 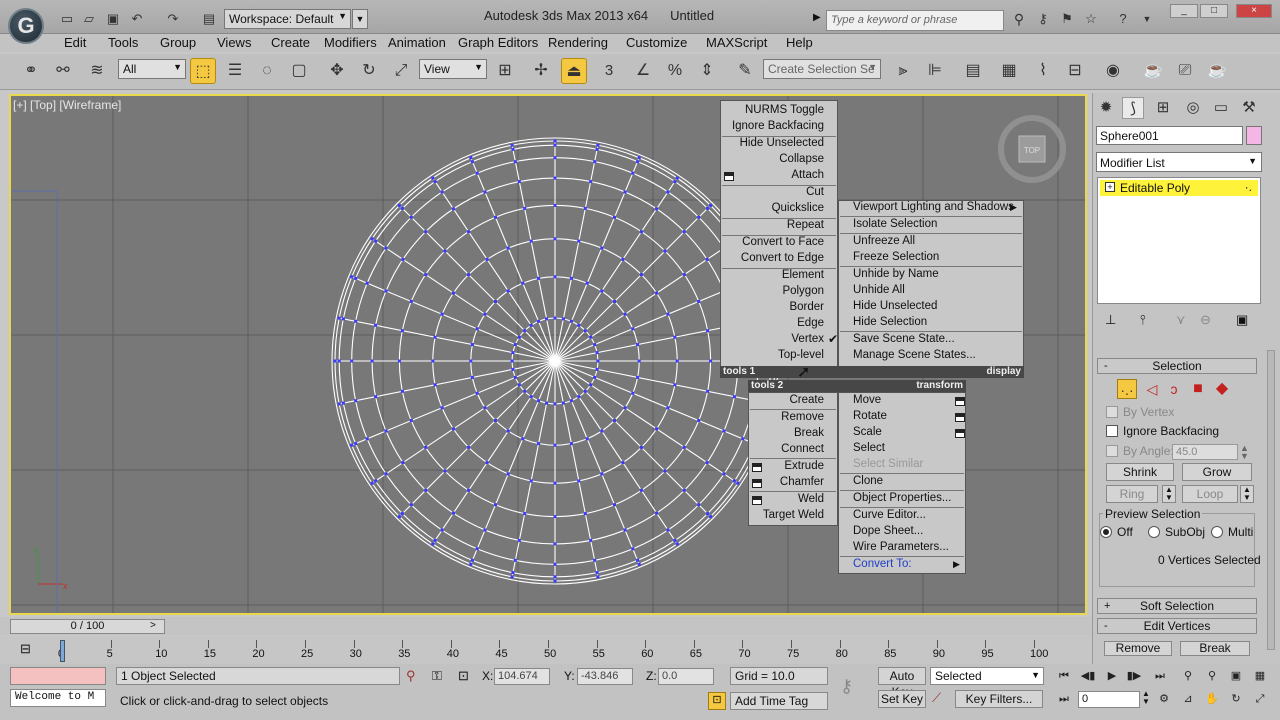 I want to click on quad-hide-unselected-display: Hide Unselected, so click(x=895, y=306).